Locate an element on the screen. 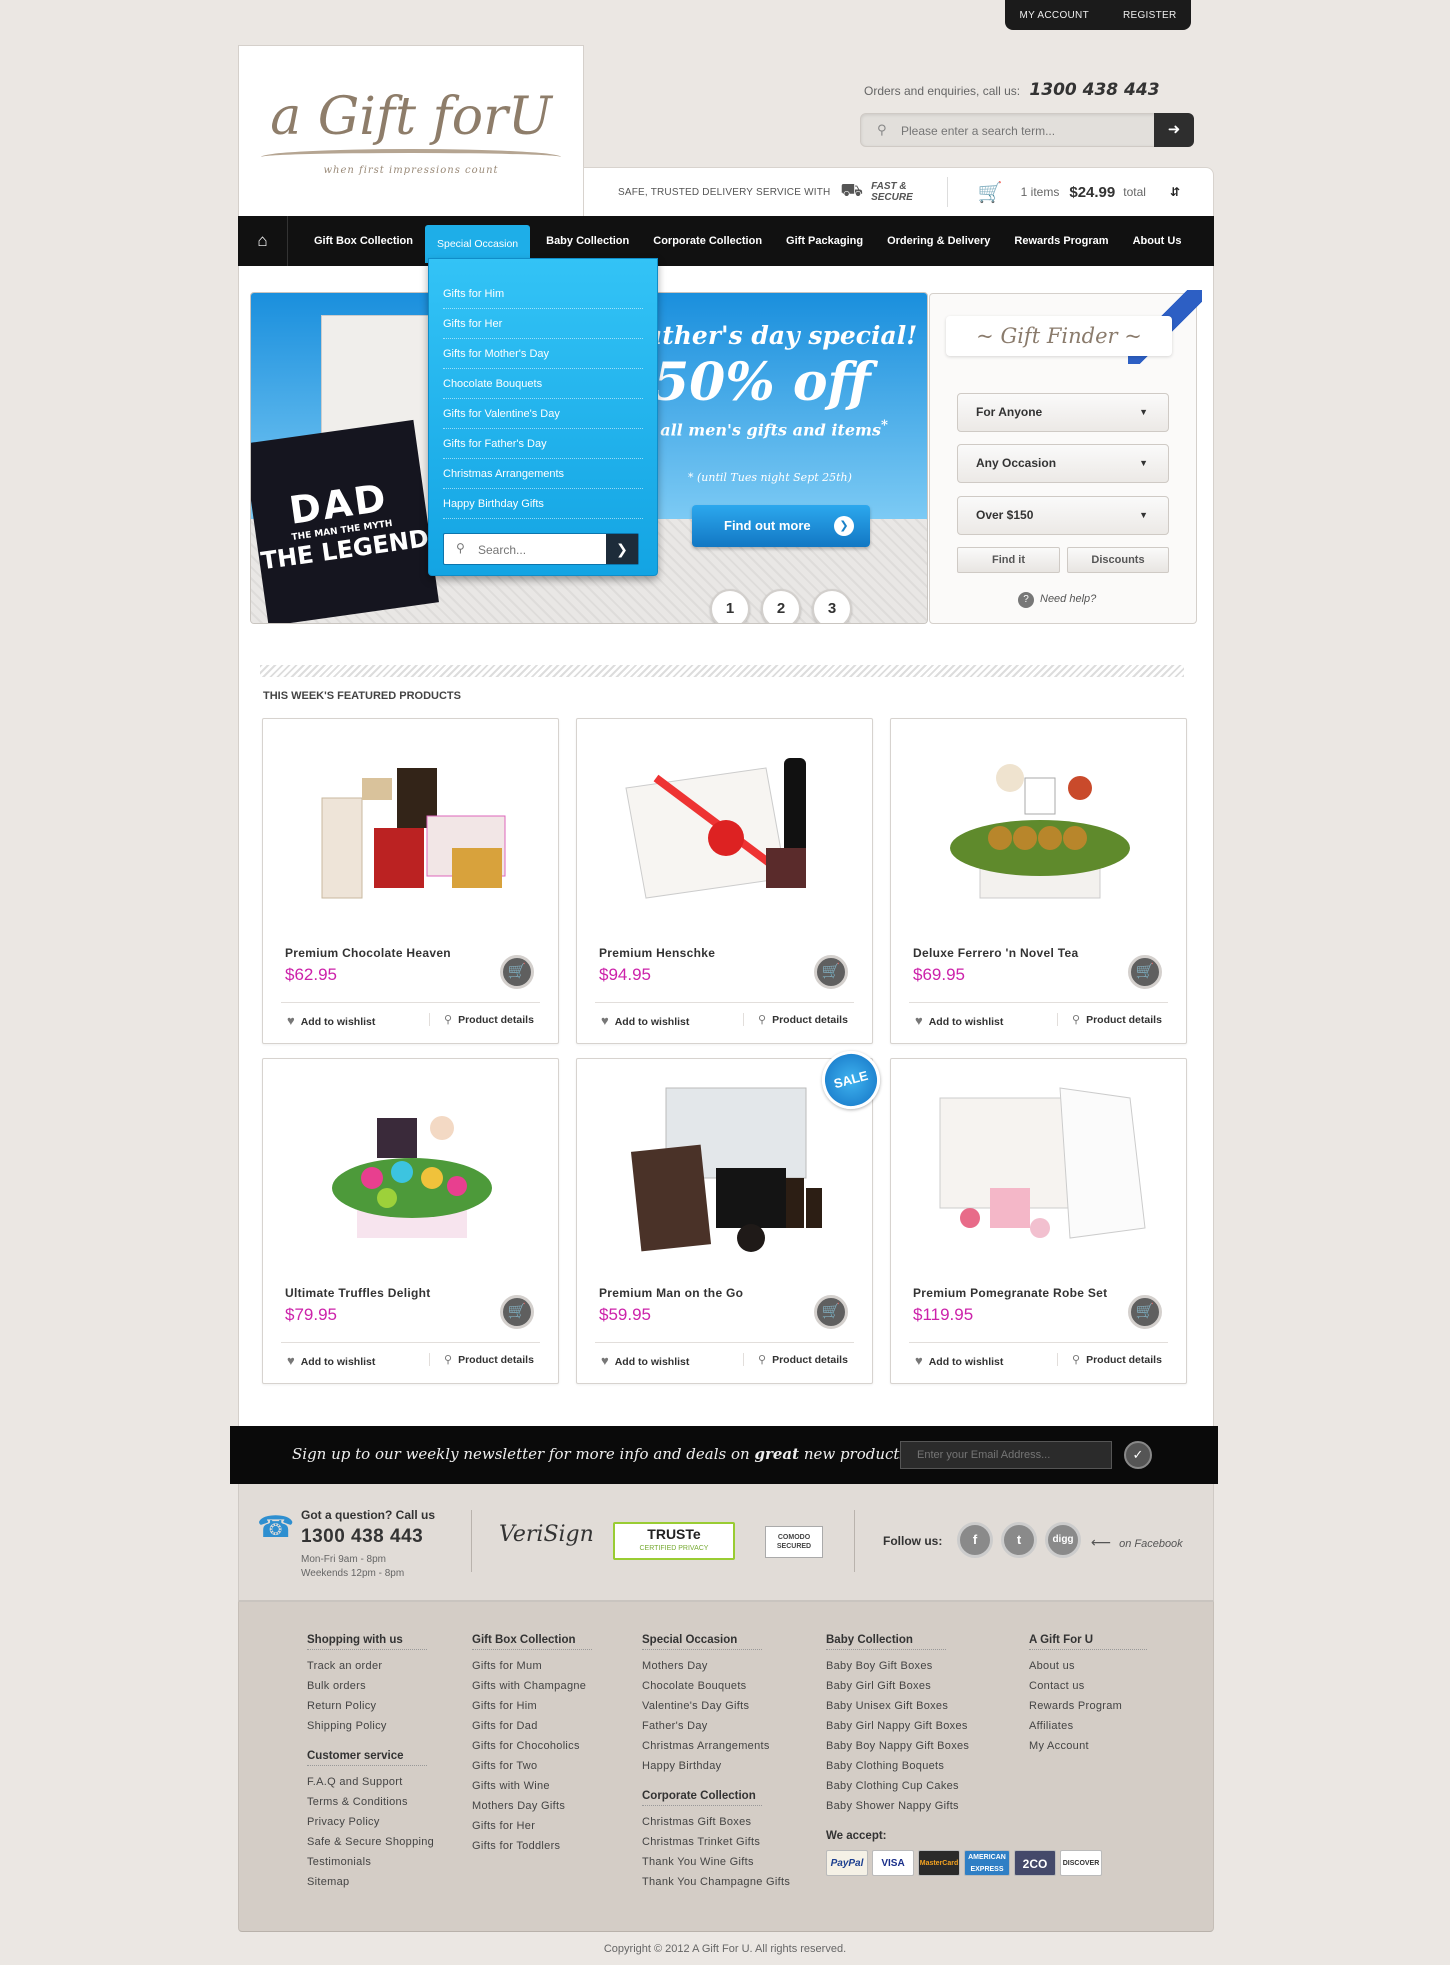  dropdown-item: Gifts for Her is located at coordinates (543, 324).